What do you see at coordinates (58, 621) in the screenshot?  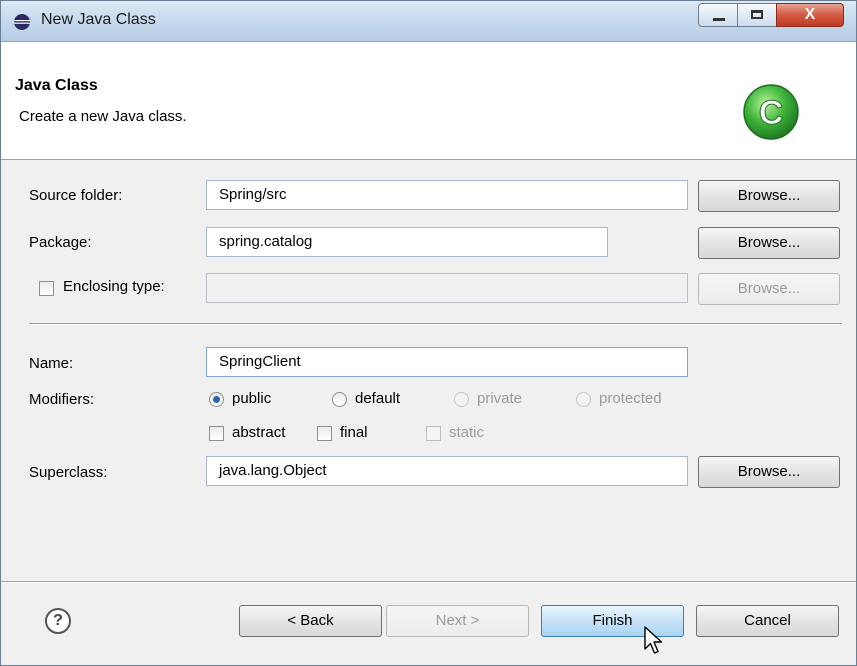 I see `help-icon: ?` at bounding box center [58, 621].